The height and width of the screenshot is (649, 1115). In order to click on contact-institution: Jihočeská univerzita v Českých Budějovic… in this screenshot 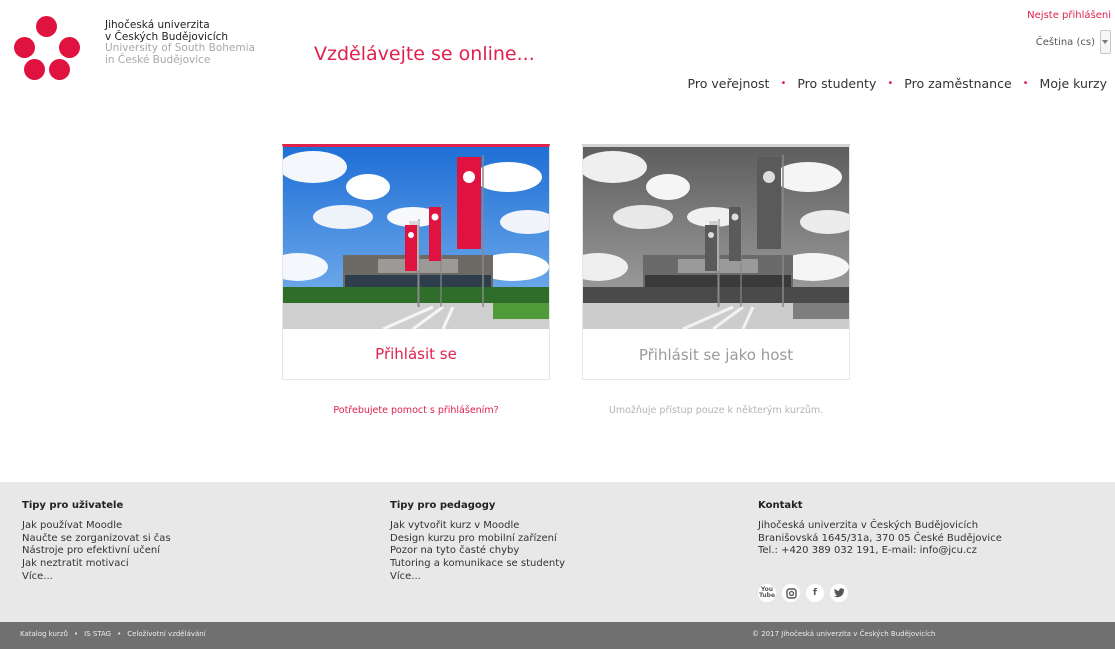, I will do `click(868, 525)`.